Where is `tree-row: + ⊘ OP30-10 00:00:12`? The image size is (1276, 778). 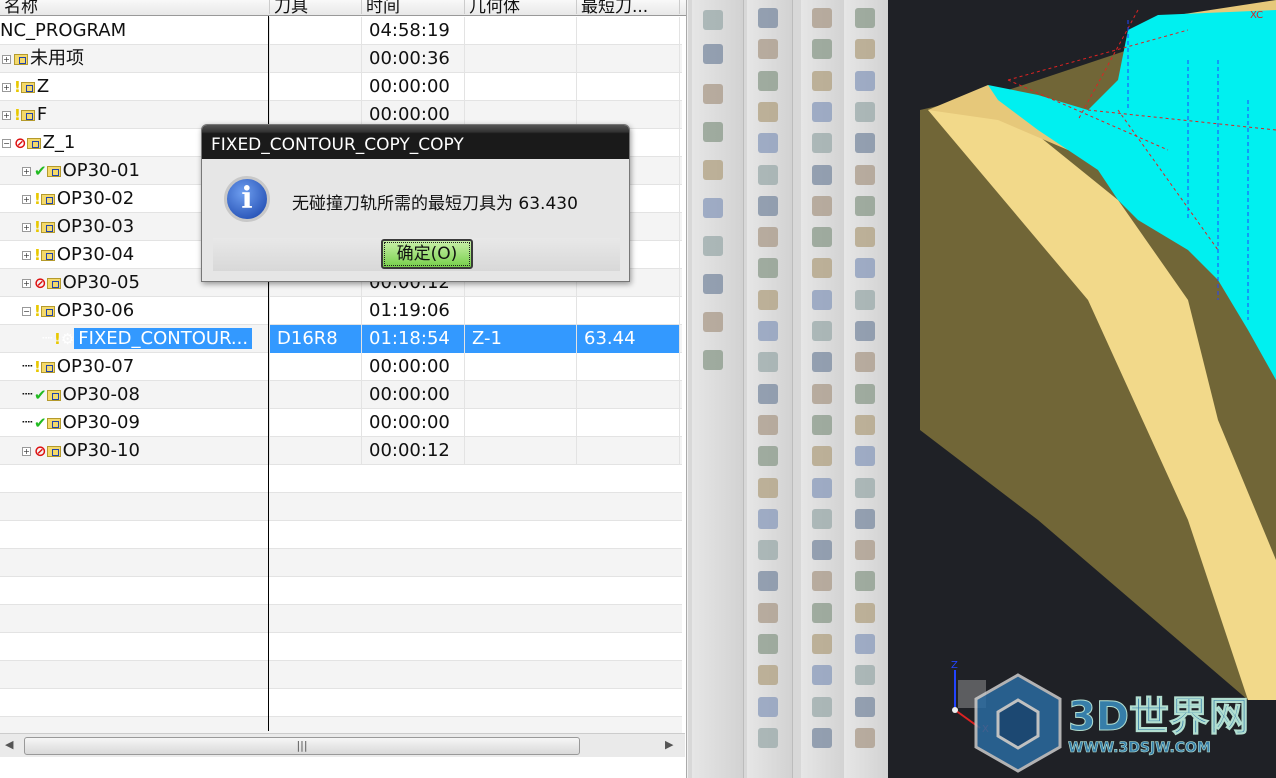 tree-row: + ⊘ OP30-10 00:00:12 is located at coordinates (341, 451).